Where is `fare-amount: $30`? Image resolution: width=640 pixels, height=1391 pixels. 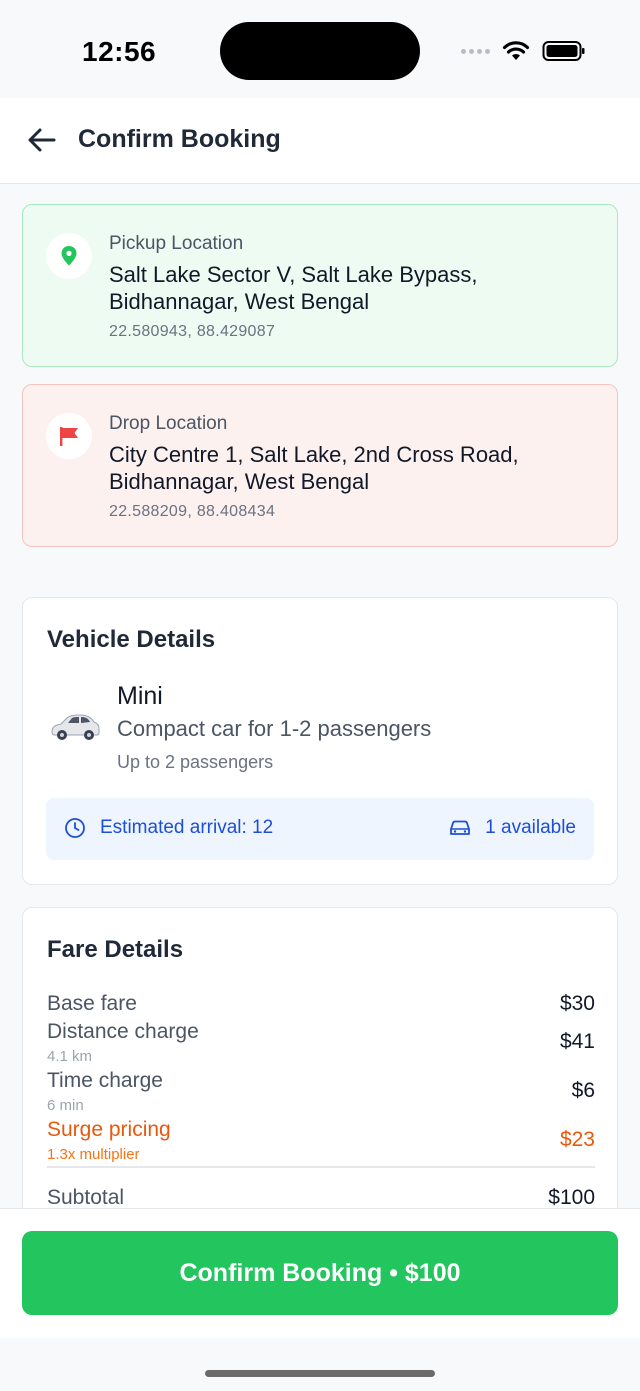 fare-amount: $30 is located at coordinates (577, 1003).